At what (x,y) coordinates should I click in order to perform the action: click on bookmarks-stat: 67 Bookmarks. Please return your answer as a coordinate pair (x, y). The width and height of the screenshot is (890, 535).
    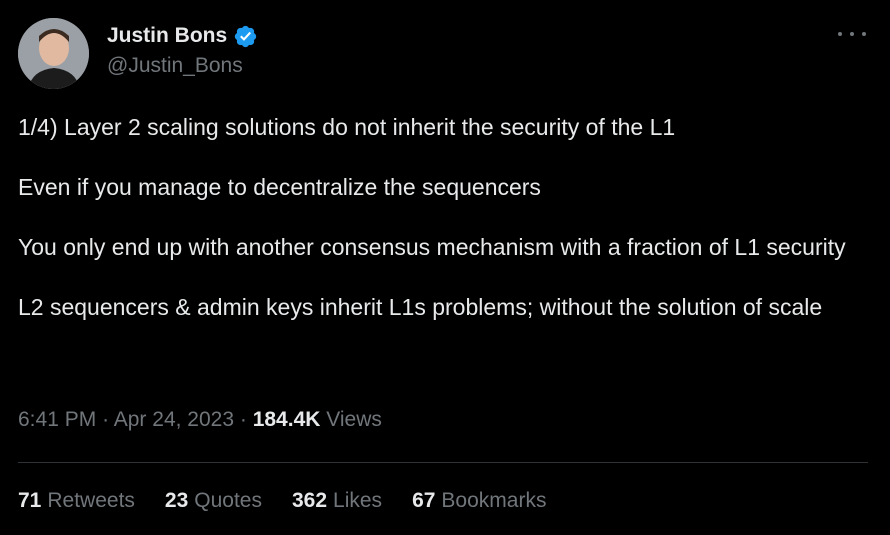
    Looking at the image, I should click on (479, 501).